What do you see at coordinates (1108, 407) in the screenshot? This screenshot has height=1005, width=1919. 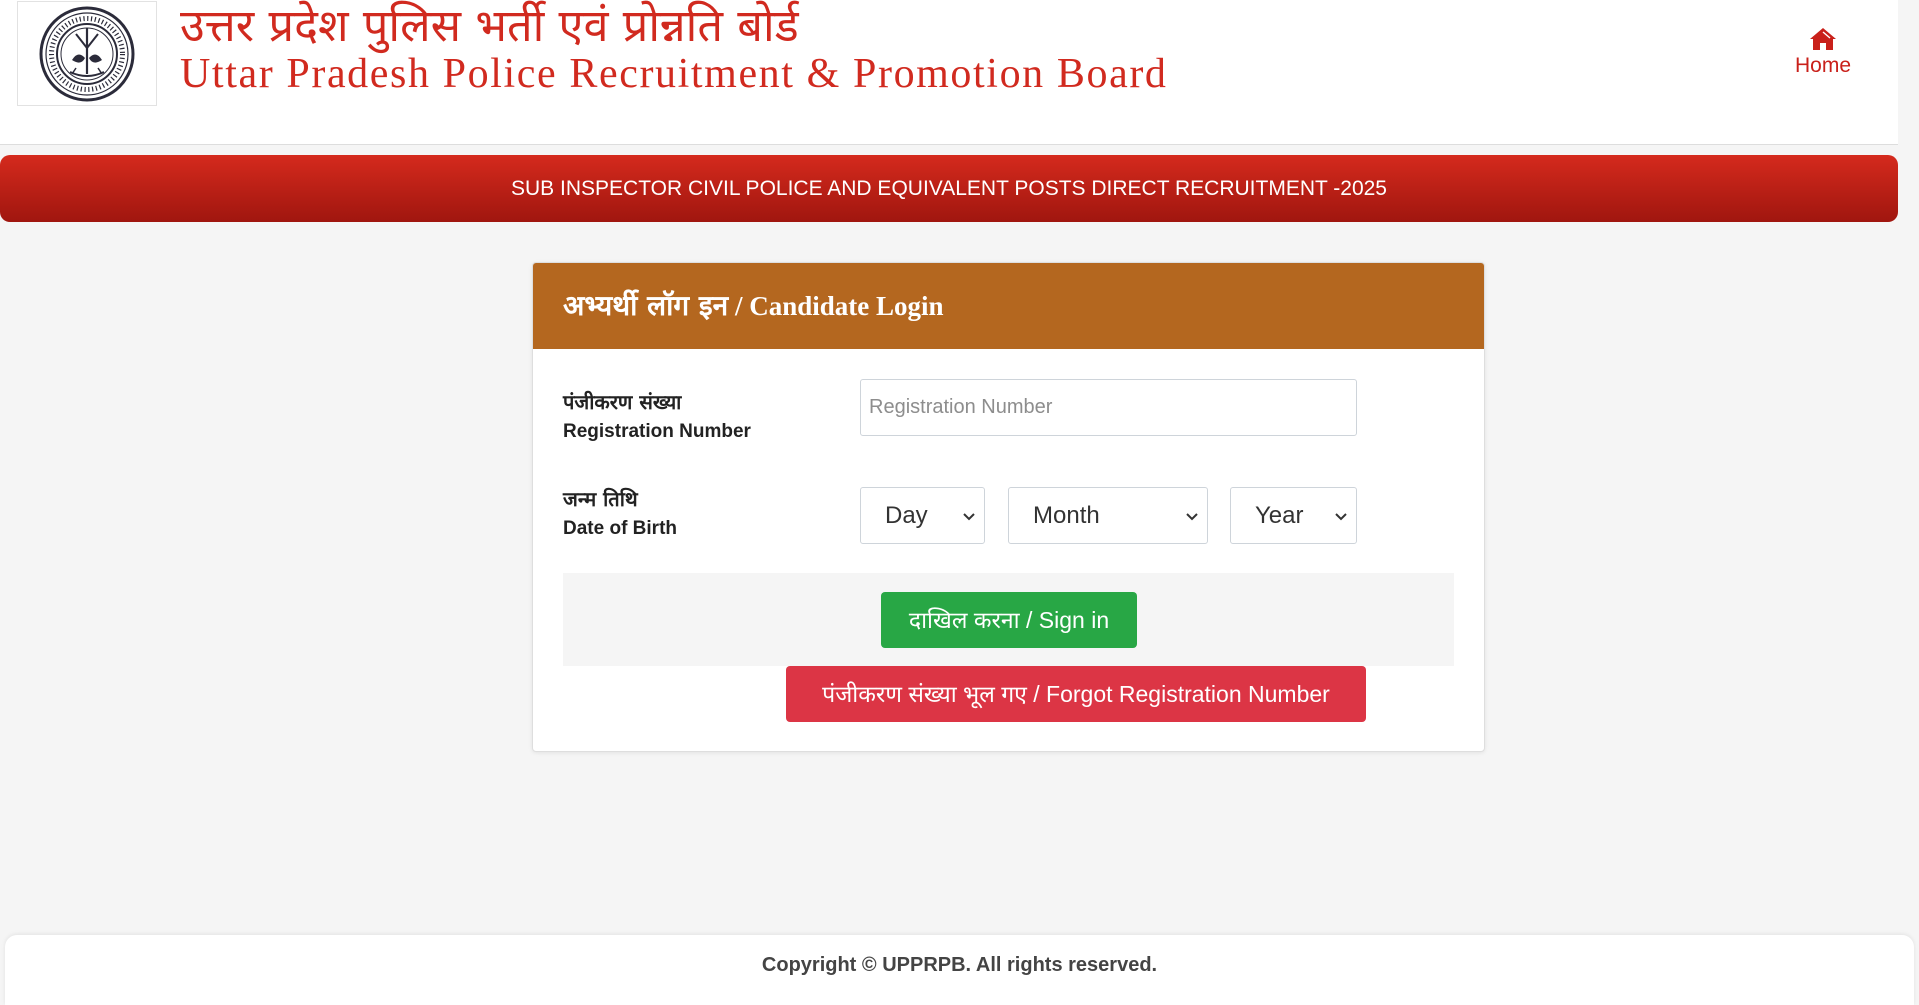 I see `registration-number-input` at bounding box center [1108, 407].